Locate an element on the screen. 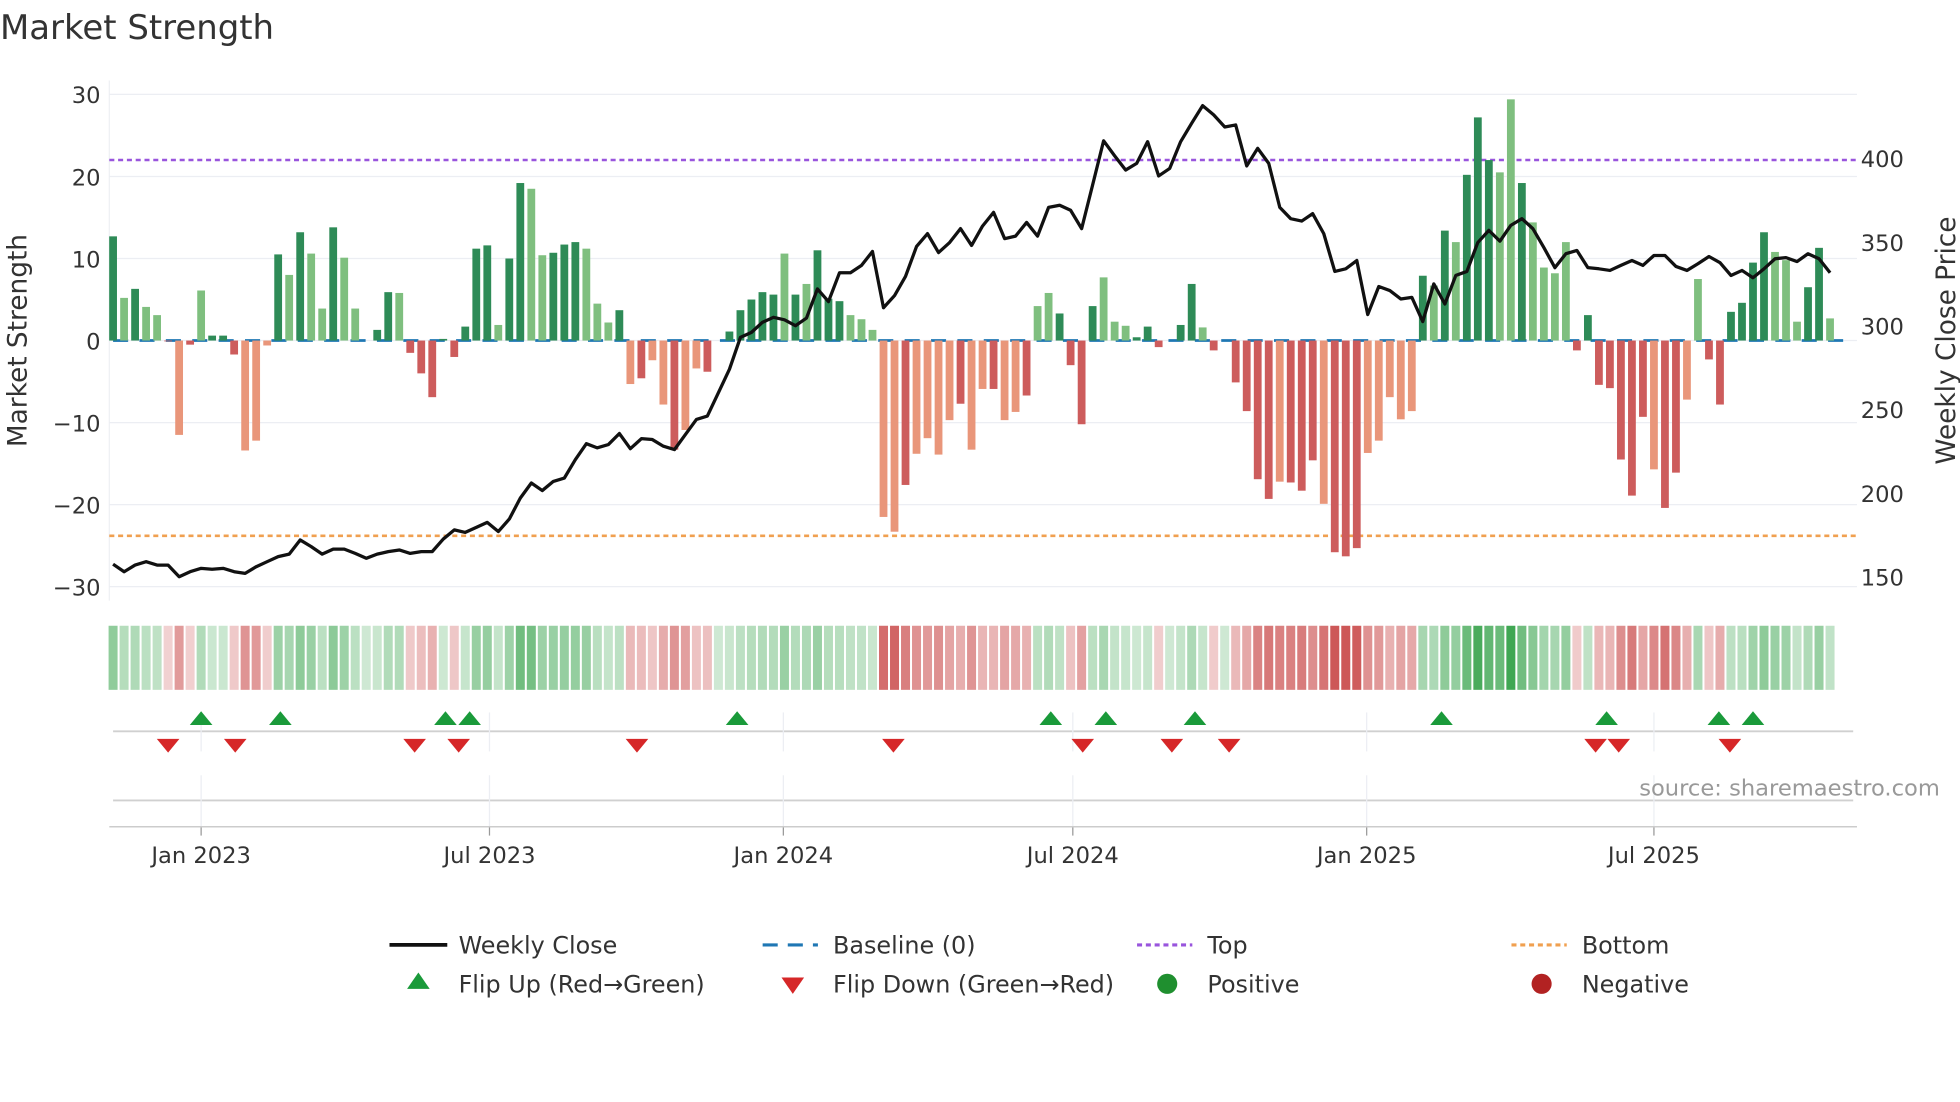 The image size is (1960, 1102). y2-tick-label: 350 is located at coordinates (1882, 244).